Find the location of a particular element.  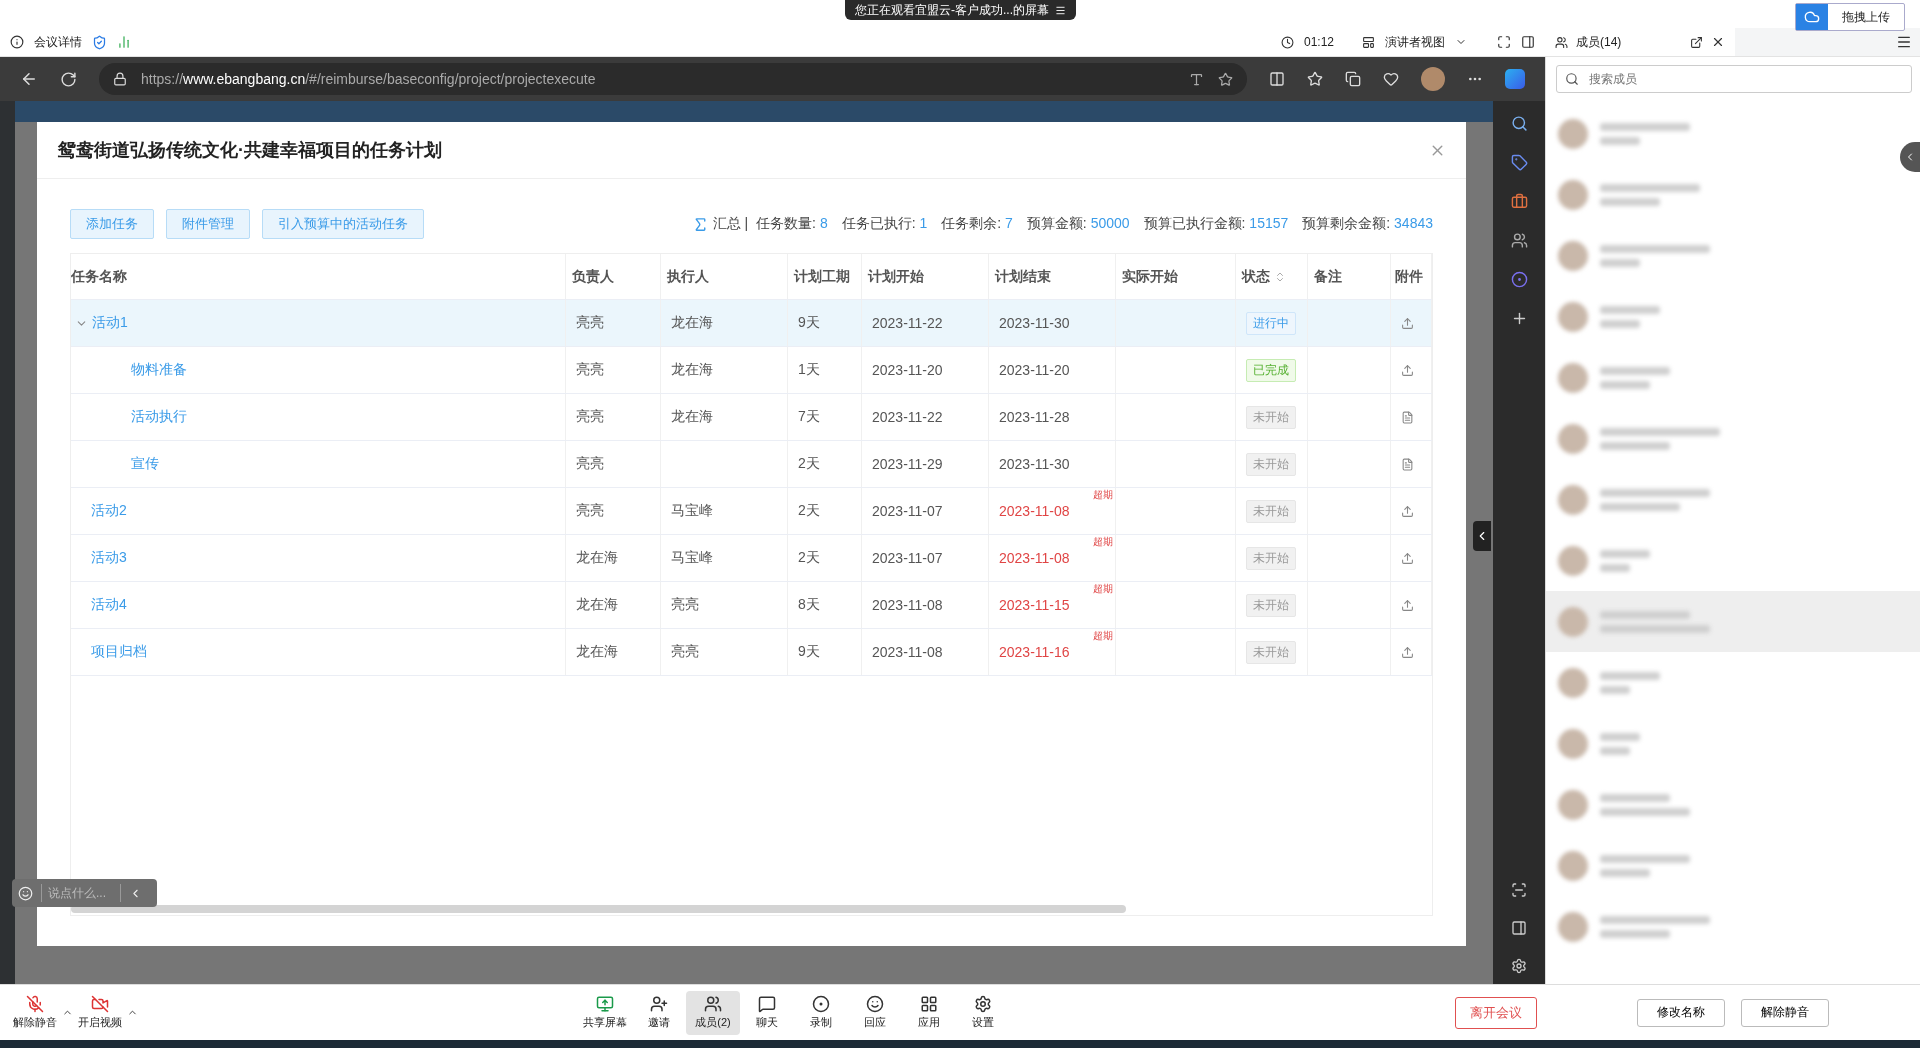

toolbar-button: 应用 is located at coordinates (929, 1012).